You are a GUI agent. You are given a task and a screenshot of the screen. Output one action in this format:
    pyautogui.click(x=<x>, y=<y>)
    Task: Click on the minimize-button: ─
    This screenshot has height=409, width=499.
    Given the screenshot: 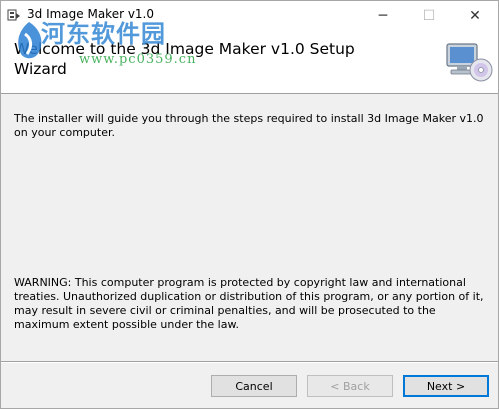 What is the action you would take?
    pyautogui.click(x=383, y=15)
    